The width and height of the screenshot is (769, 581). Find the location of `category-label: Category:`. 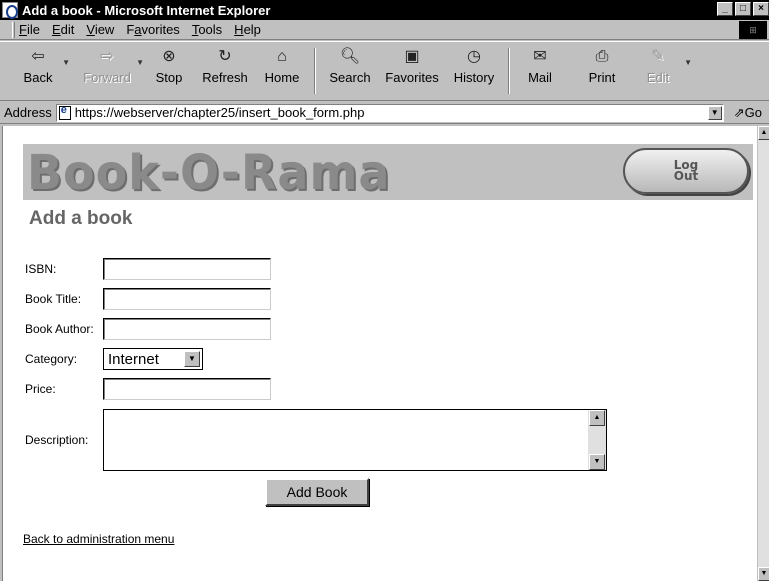

category-label: Category: is located at coordinates (51, 359).